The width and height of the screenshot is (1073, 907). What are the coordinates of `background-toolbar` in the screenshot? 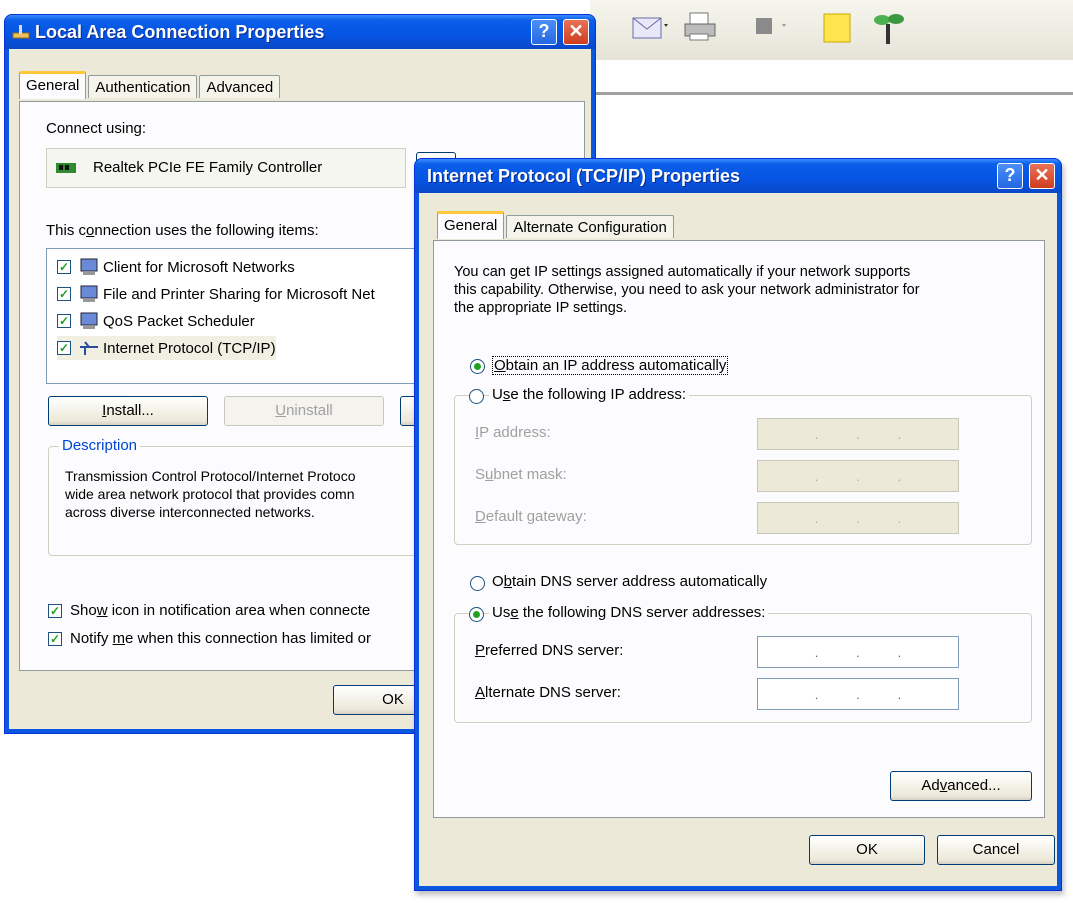 It's located at (831, 47).